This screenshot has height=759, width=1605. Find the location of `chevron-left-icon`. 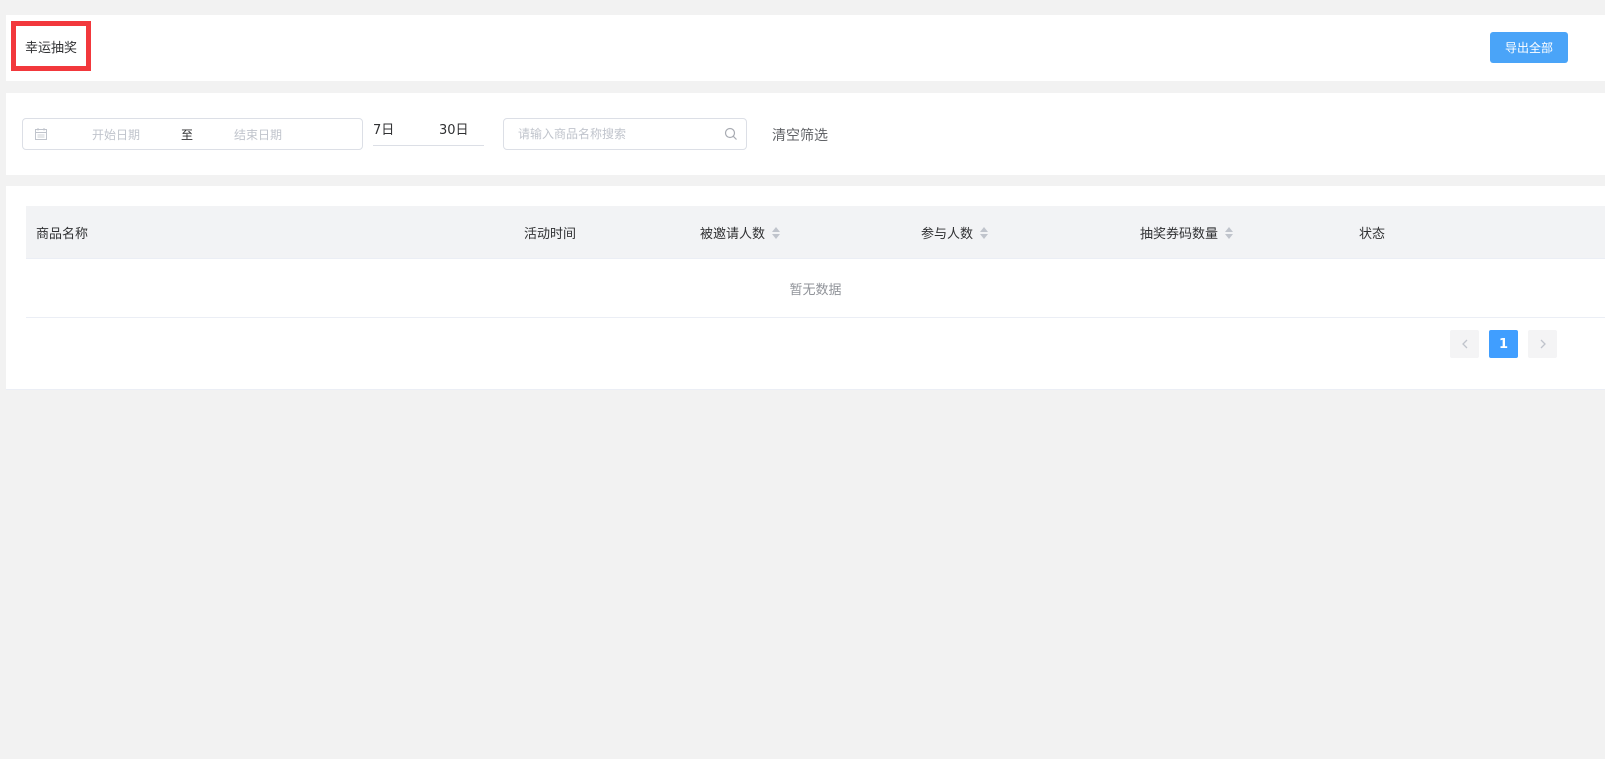

chevron-left-icon is located at coordinates (1464, 344).